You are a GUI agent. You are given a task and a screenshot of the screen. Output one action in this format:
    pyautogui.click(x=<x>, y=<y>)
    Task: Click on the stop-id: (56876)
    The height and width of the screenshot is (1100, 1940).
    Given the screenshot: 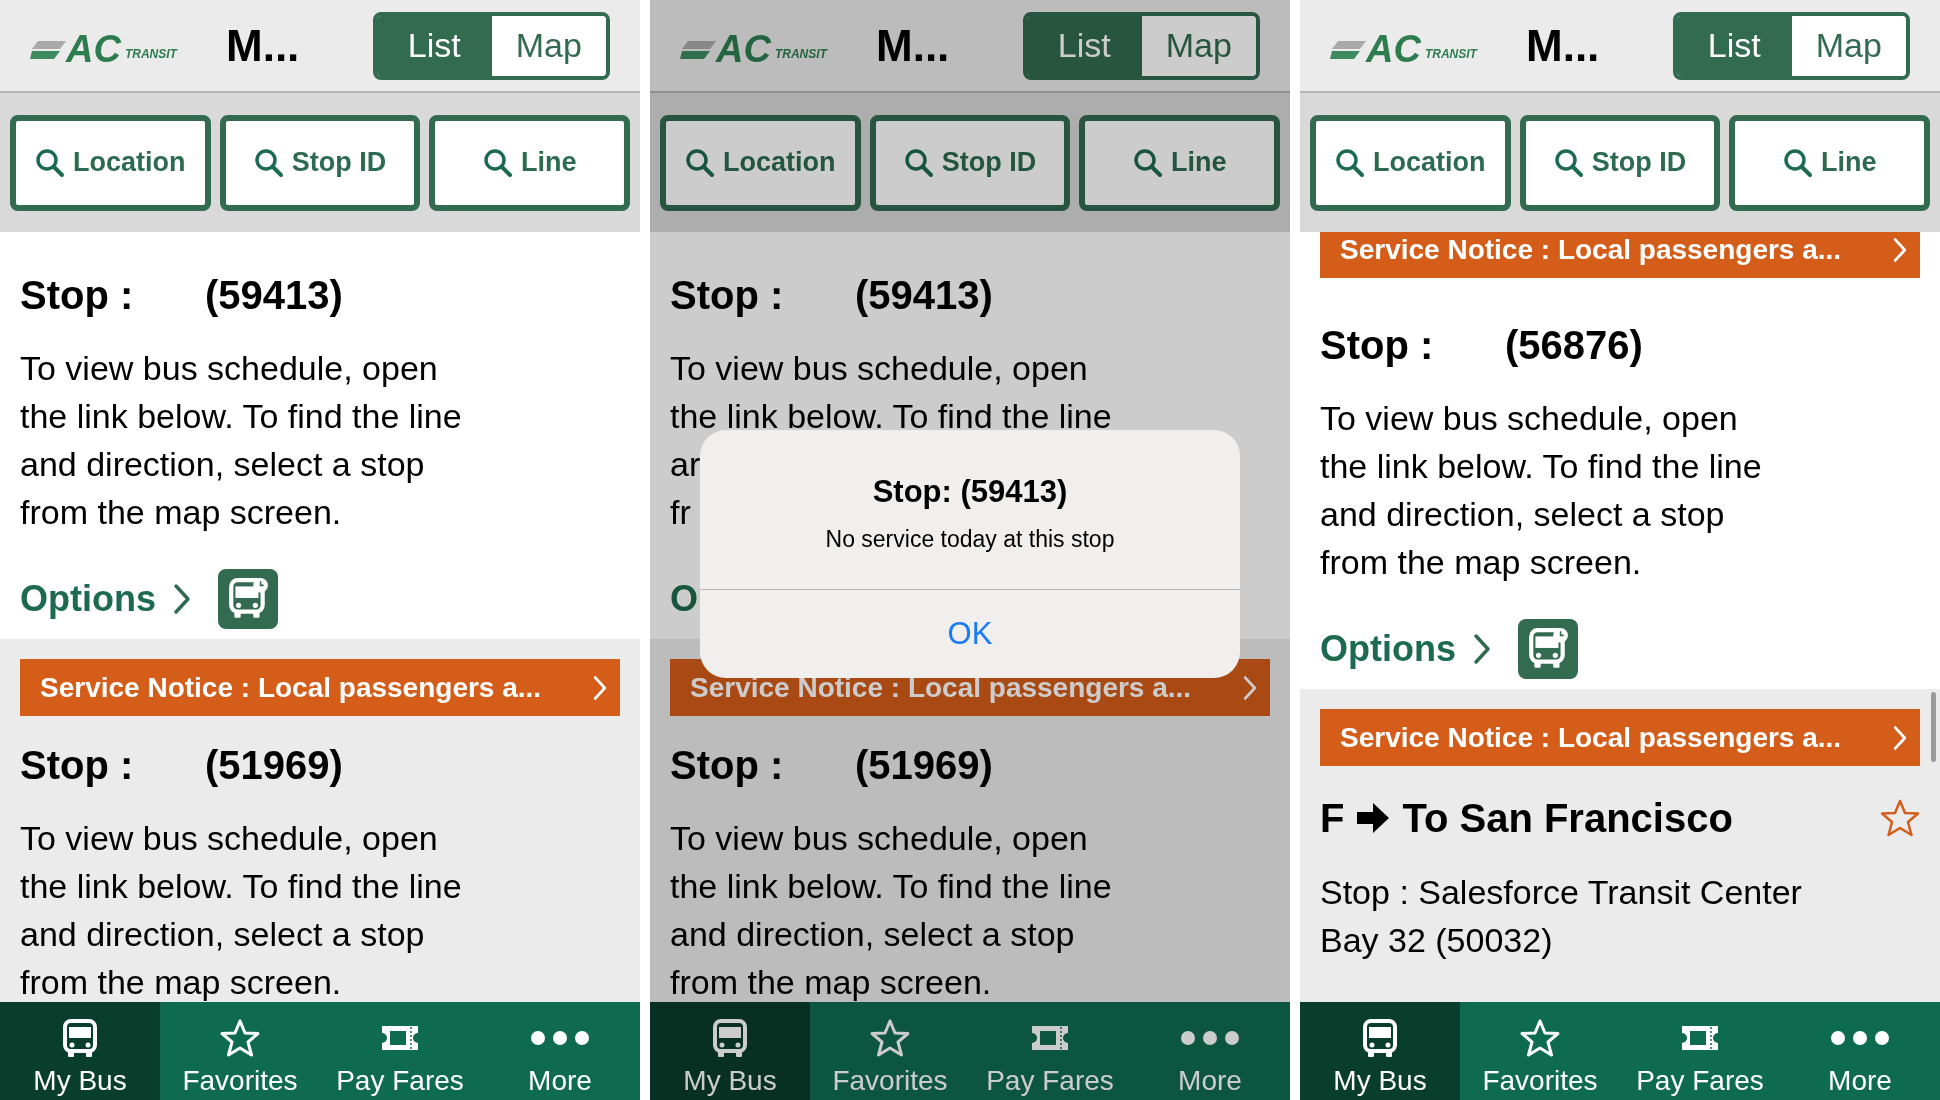 What is the action you would take?
    pyautogui.click(x=1574, y=345)
    